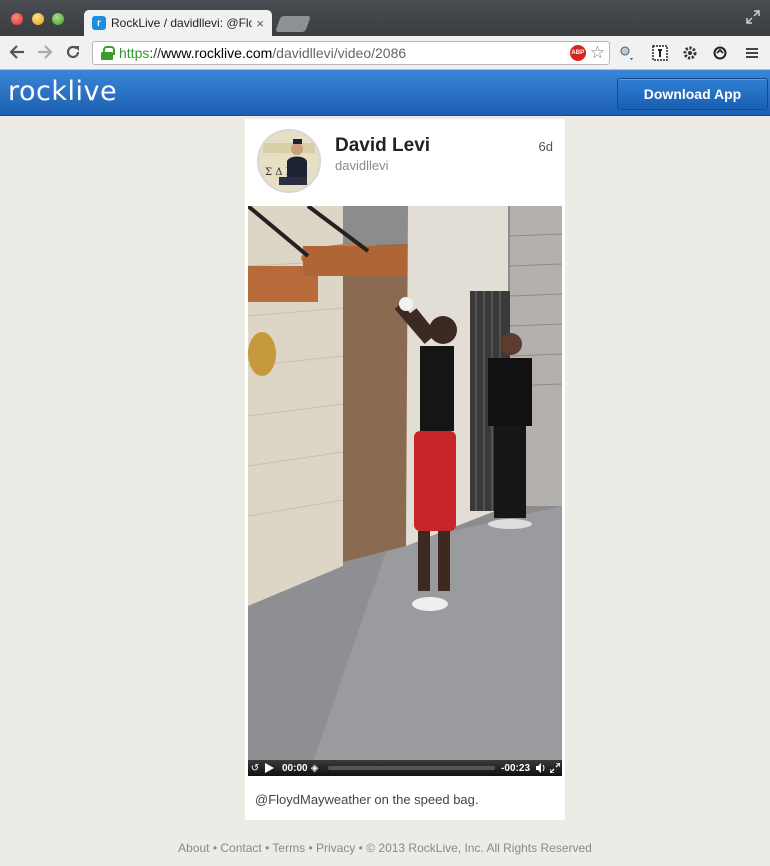  I want to click on adblock-icon: ABP, so click(577, 53).